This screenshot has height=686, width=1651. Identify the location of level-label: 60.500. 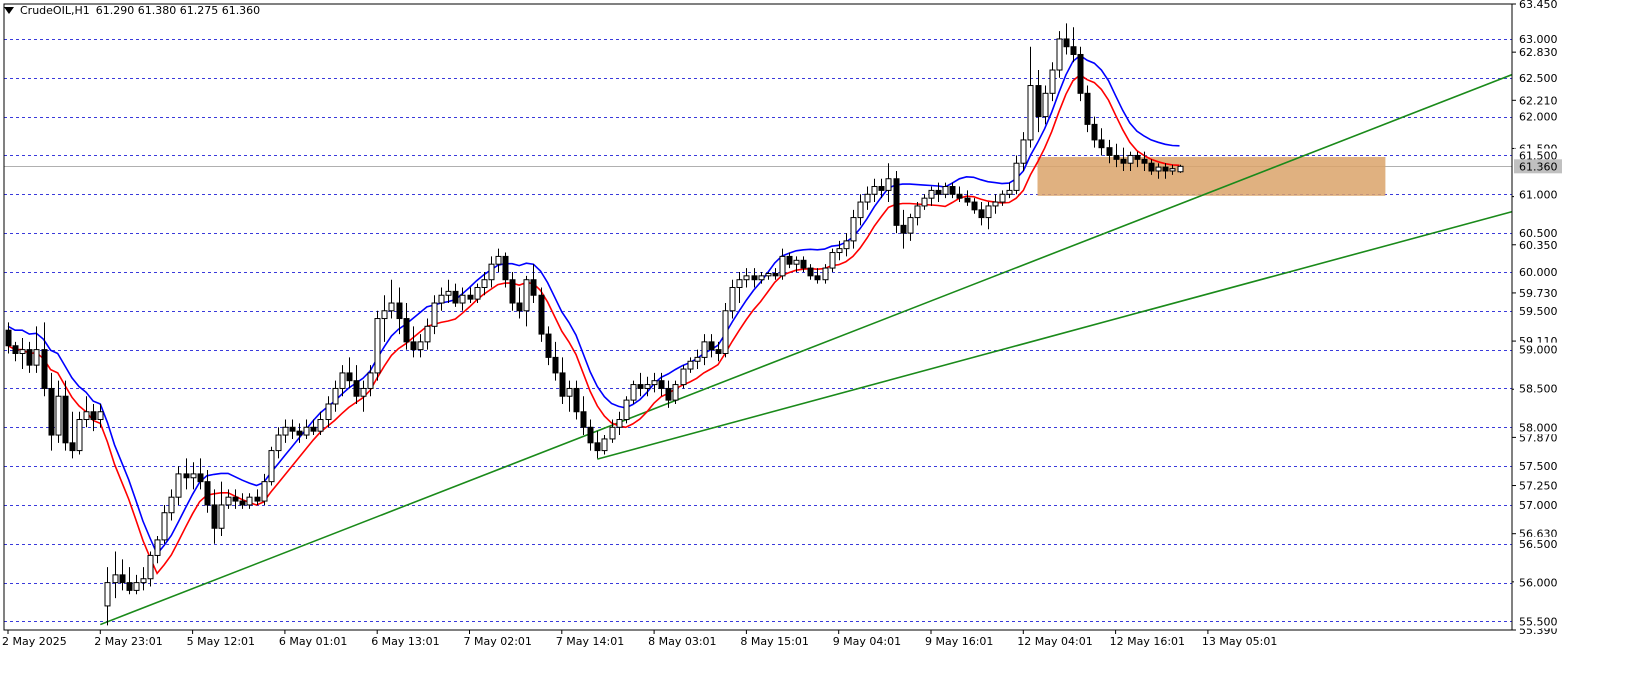
(1538, 233).